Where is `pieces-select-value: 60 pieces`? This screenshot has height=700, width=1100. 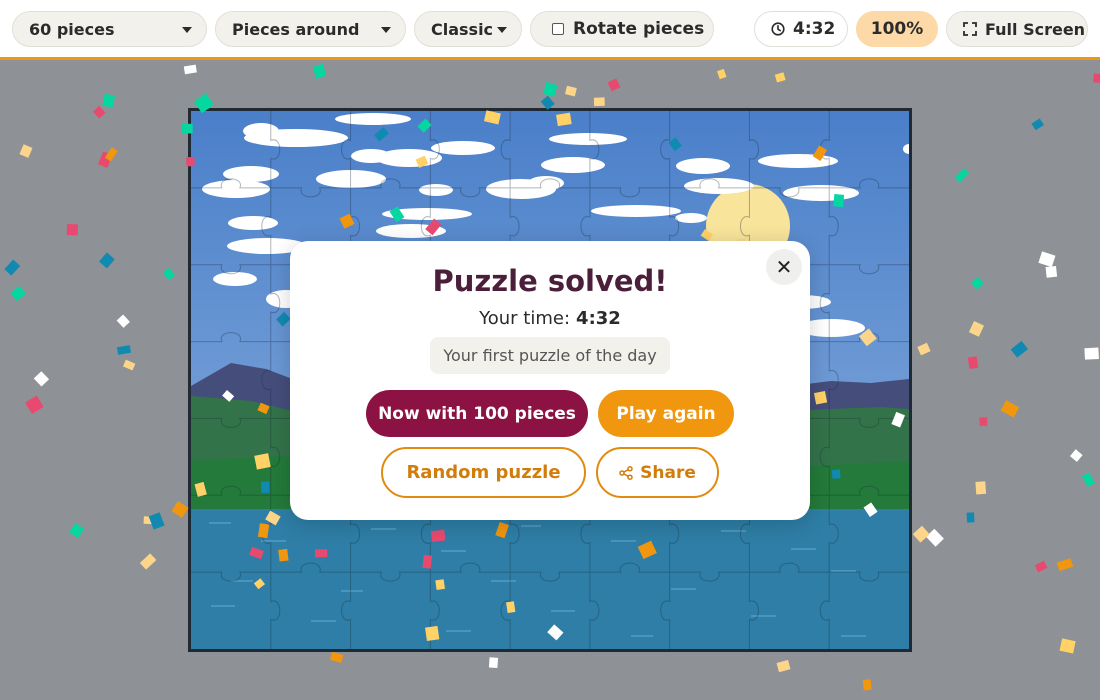
pieces-select-value: 60 pieces is located at coordinates (72, 29).